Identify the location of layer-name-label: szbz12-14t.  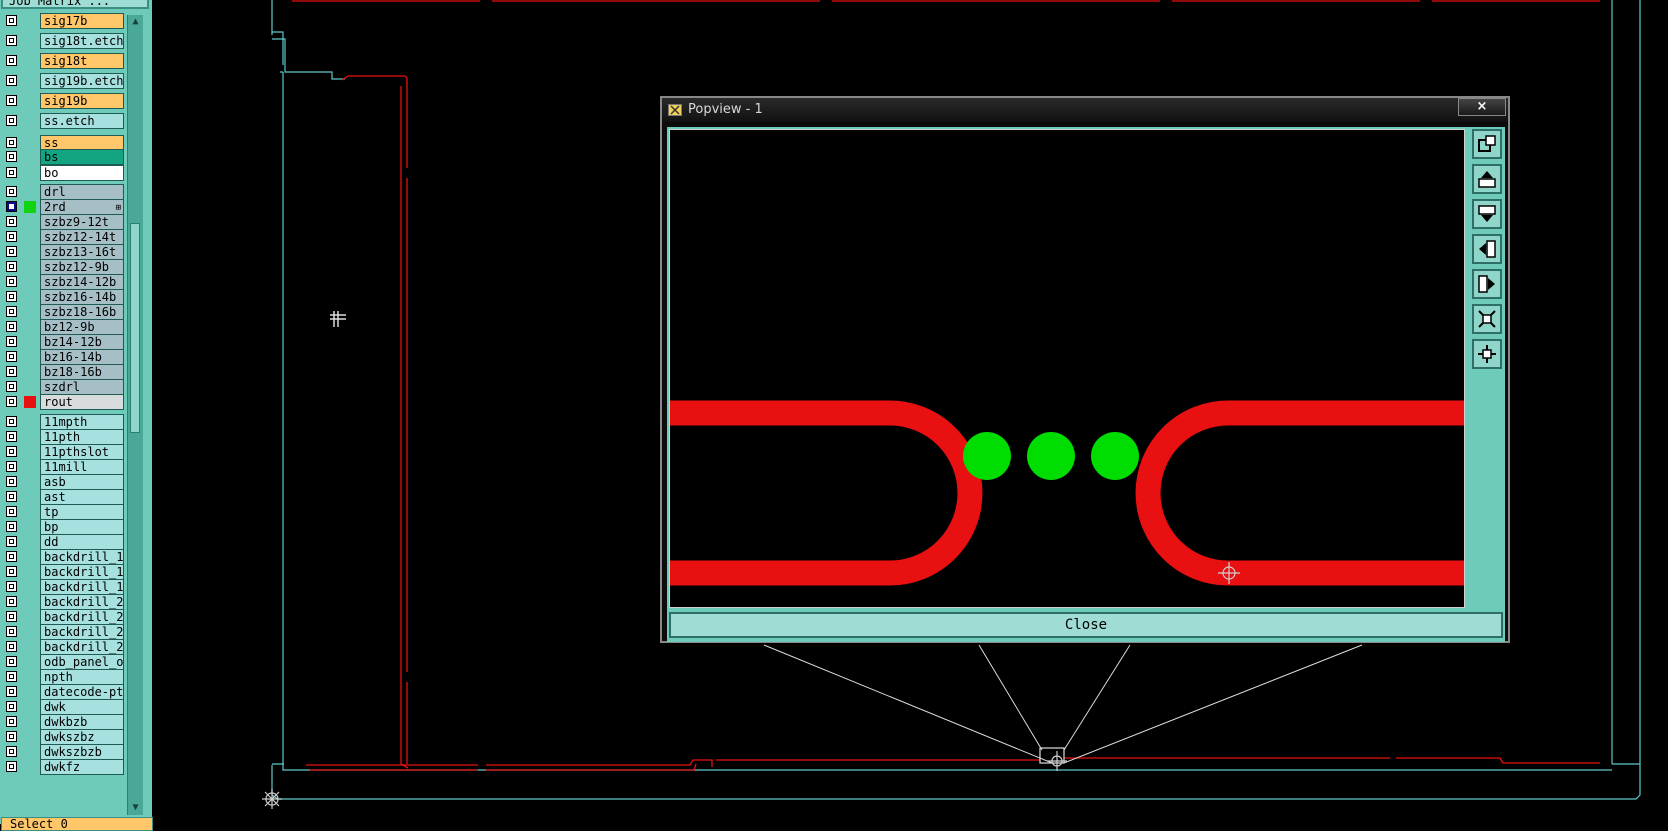
(82, 237).